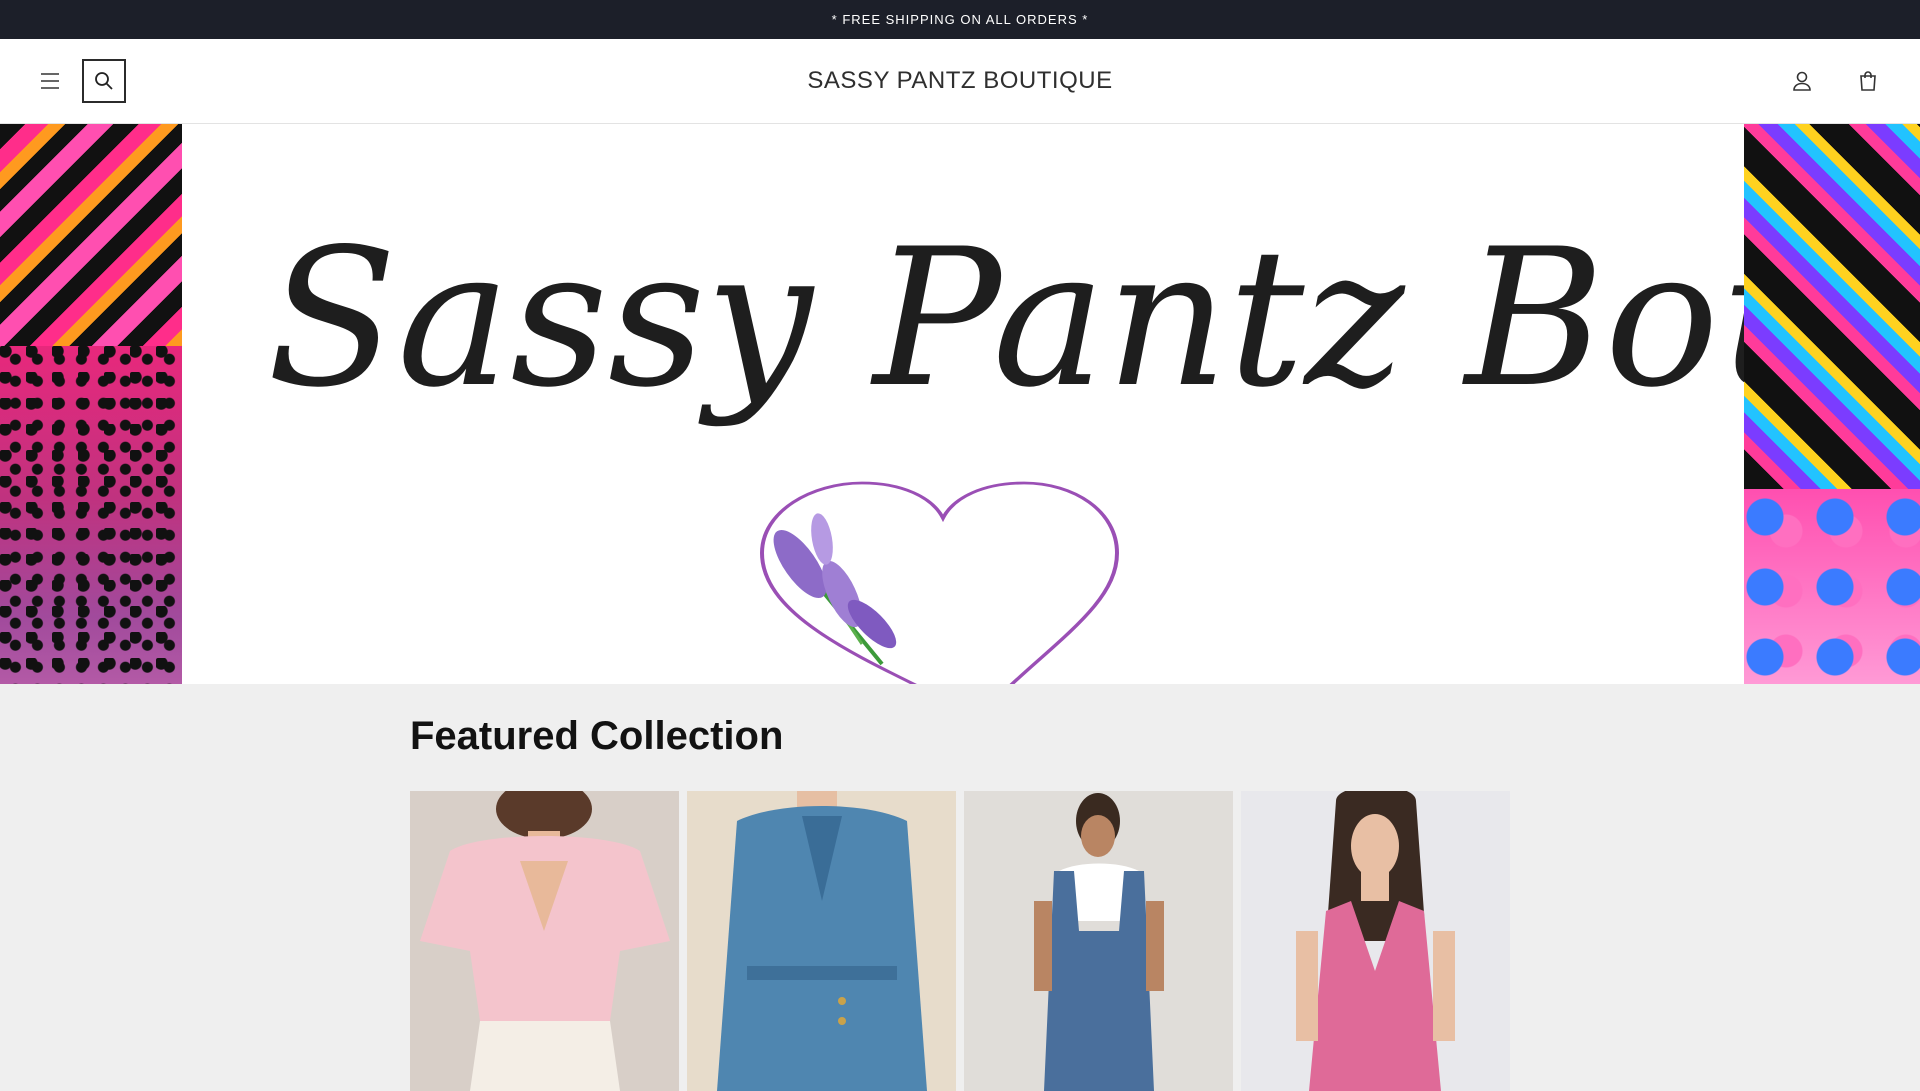 This screenshot has width=1920, height=1091. I want to click on featured-heading: Featured Collection, so click(597, 736).